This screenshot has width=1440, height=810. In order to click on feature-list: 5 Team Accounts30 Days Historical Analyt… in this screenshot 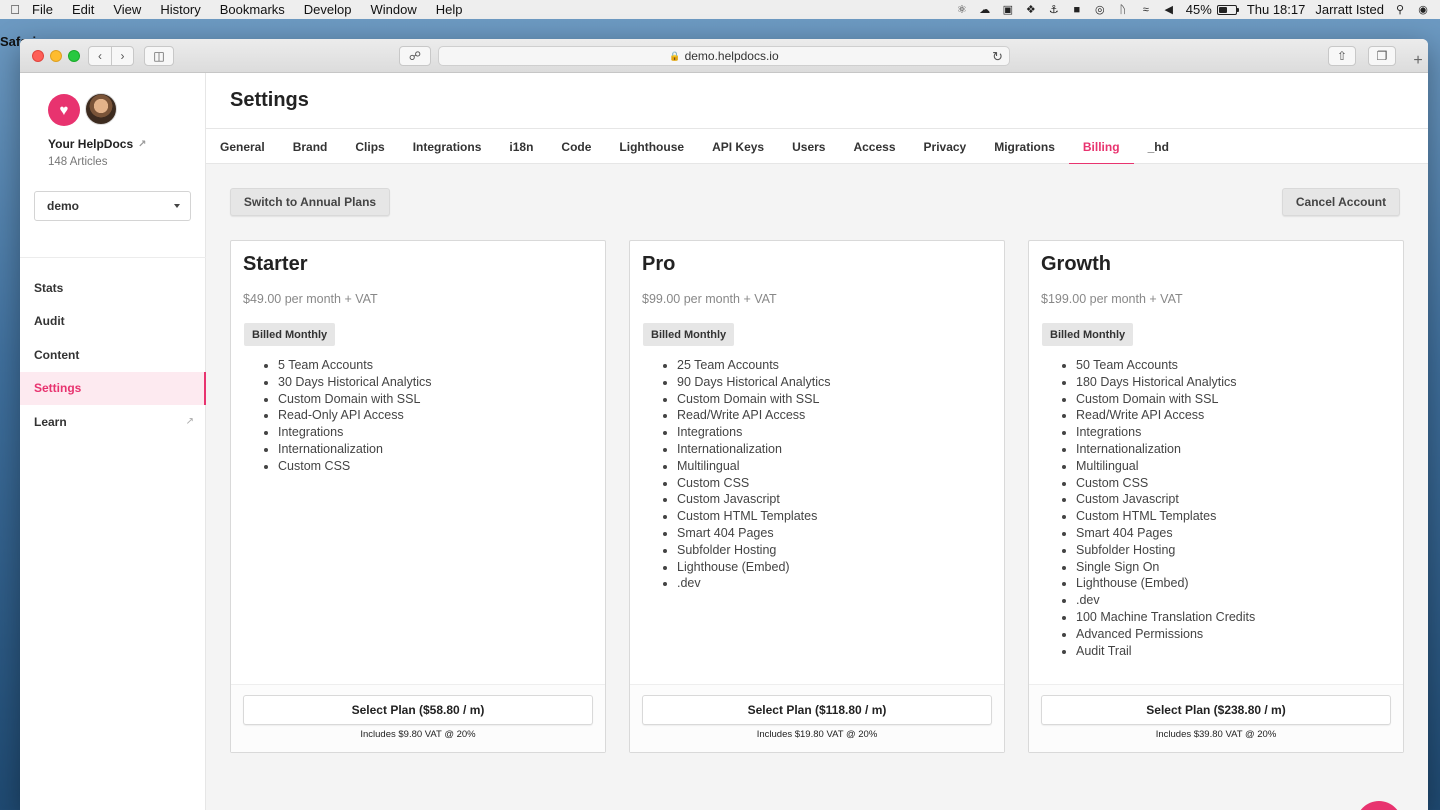, I will do `click(355, 416)`.